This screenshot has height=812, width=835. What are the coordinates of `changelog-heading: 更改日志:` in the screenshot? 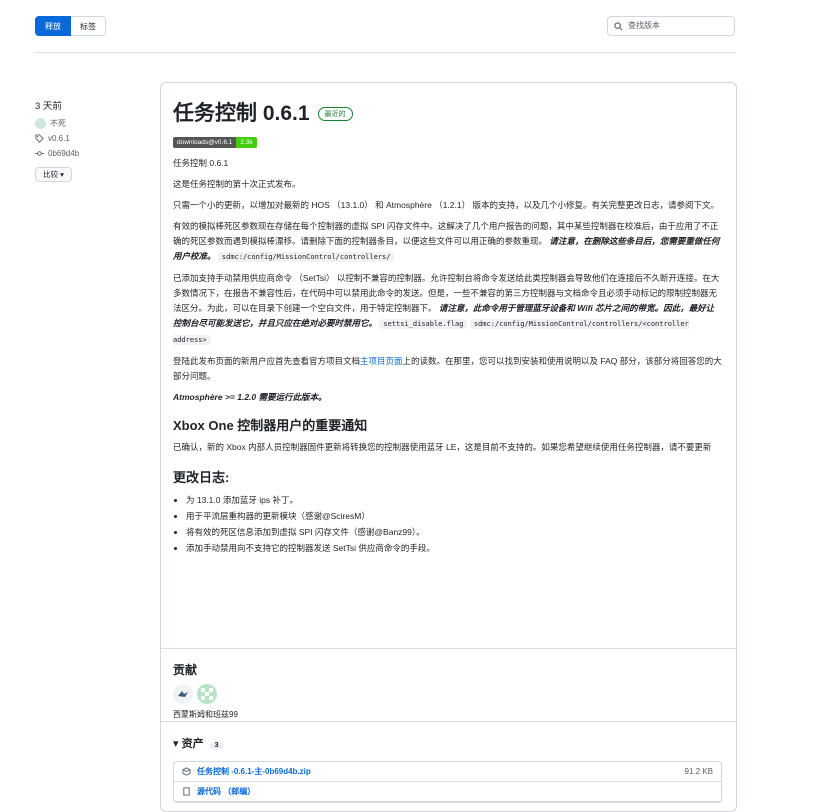 It's located at (201, 477).